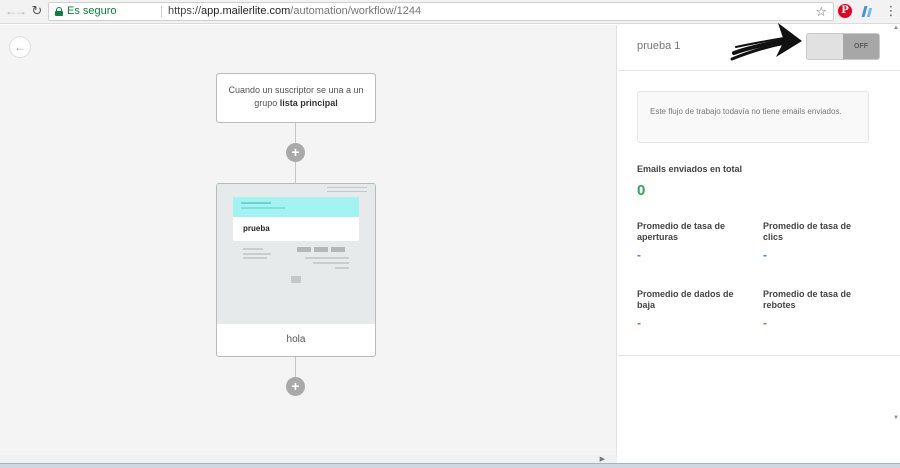  What do you see at coordinates (92, 11) in the screenshot?
I see `secure-label: Es seguro` at bounding box center [92, 11].